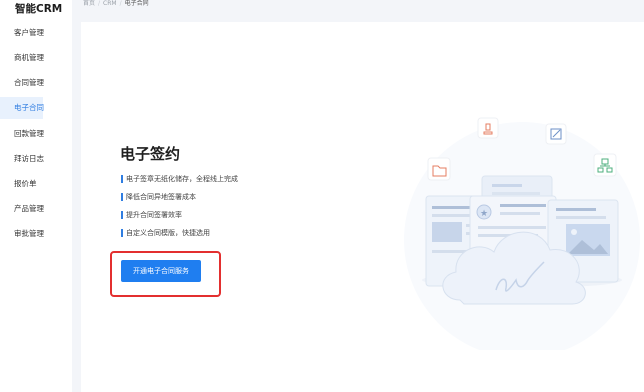 Image resolution: width=644 pixels, height=392 pixels. Describe the element at coordinates (488, 128) in the screenshot. I see `stamp-icon` at that location.